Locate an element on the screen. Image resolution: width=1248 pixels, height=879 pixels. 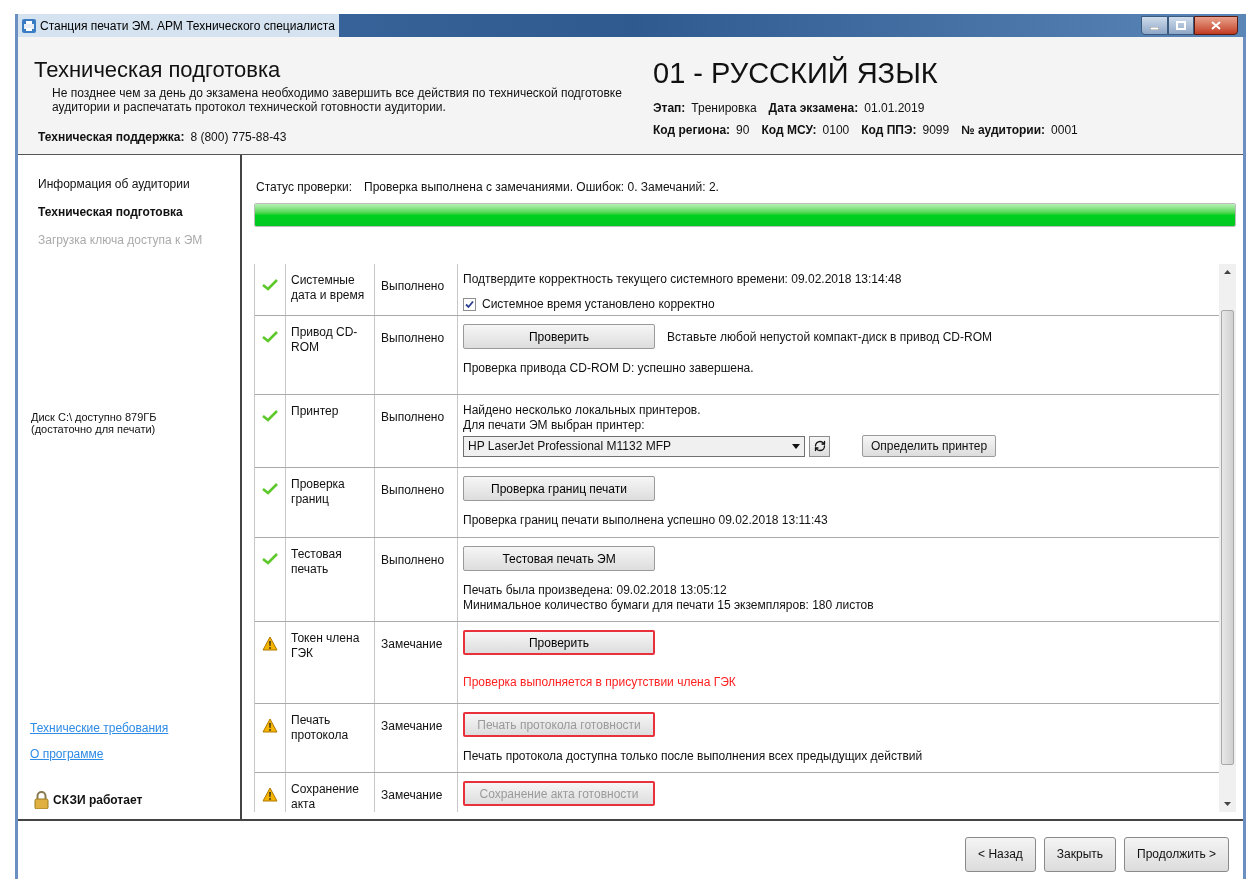
minimize-icon is located at coordinates (1154, 28).